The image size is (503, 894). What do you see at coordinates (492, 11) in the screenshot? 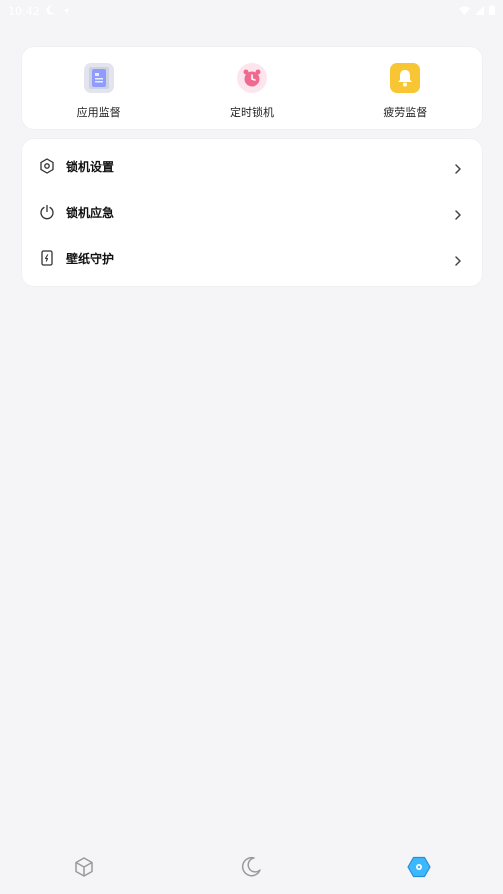
I see `battery-icon` at bounding box center [492, 11].